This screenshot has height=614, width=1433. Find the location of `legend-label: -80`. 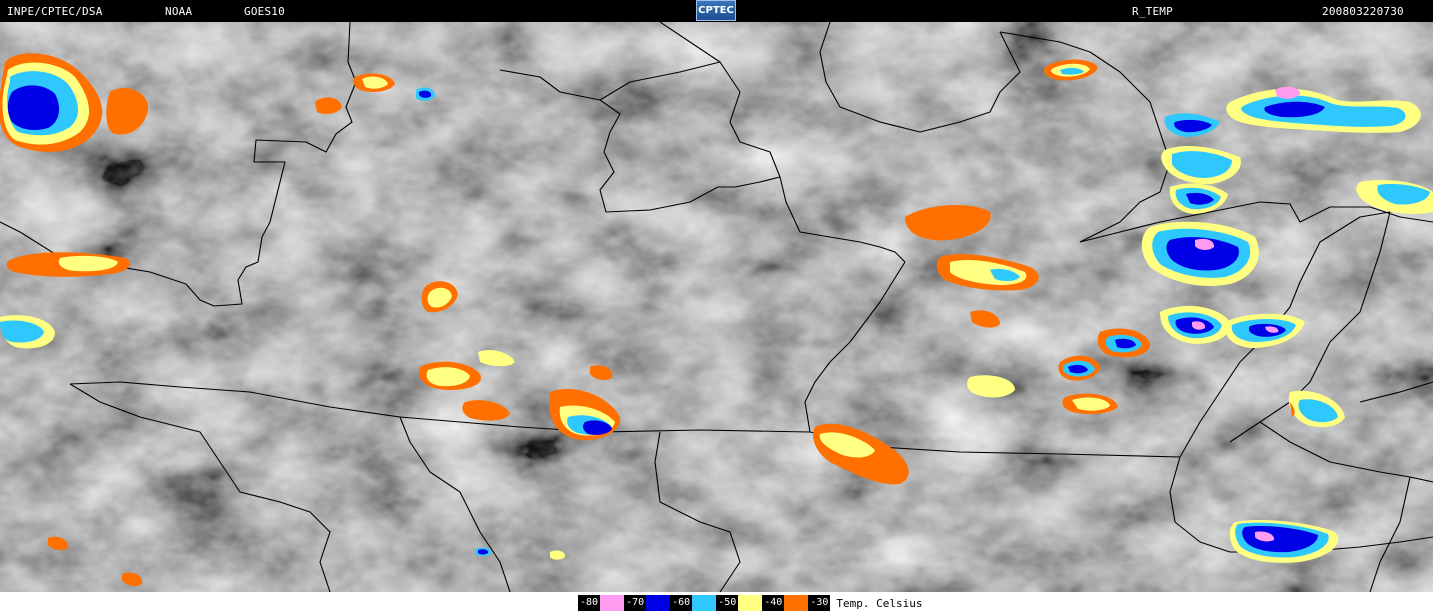

legend-label: -80 is located at coordinates (589, 603).